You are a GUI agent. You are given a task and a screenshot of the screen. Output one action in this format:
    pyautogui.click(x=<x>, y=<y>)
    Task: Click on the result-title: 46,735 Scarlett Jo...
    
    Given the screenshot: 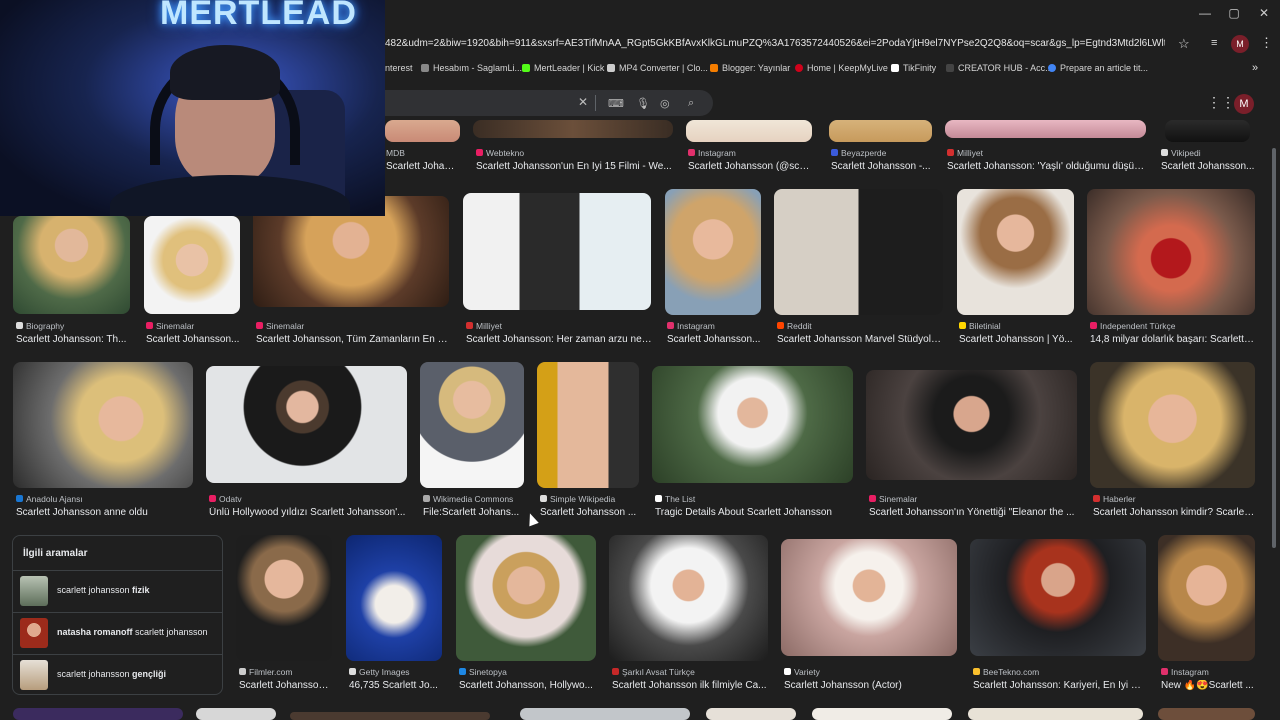 What is the action you would take?
    pyautogui.click(x=395, y=685)
    